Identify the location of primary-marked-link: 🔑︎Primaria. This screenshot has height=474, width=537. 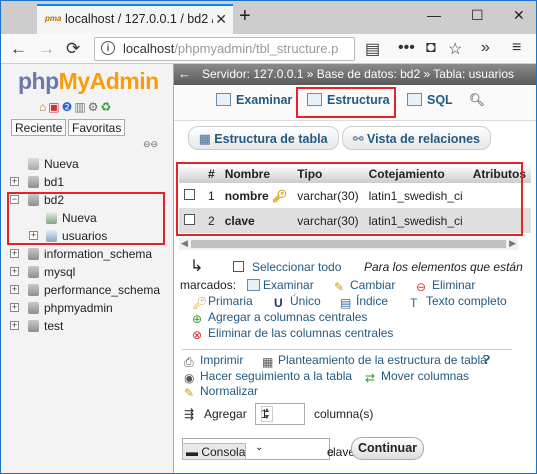
(222, 302).